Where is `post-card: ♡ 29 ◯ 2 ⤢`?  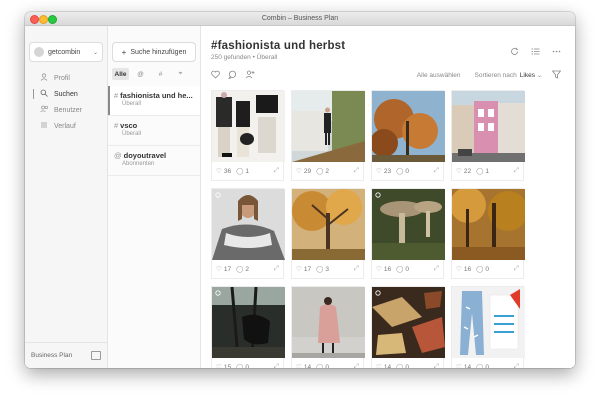 post-card: ♡ 29 ◯ 2 ⤢ is located at coordinates (328, 135).